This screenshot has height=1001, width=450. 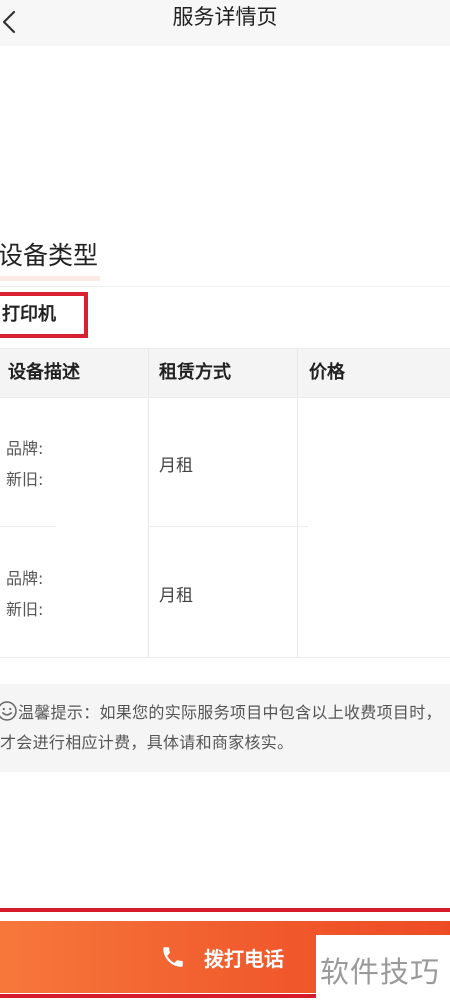 What do you see at coordinates (244, 958) in the screenshot?
I see `call-button-label: 拨打电话` at bounding box center [244, 958].